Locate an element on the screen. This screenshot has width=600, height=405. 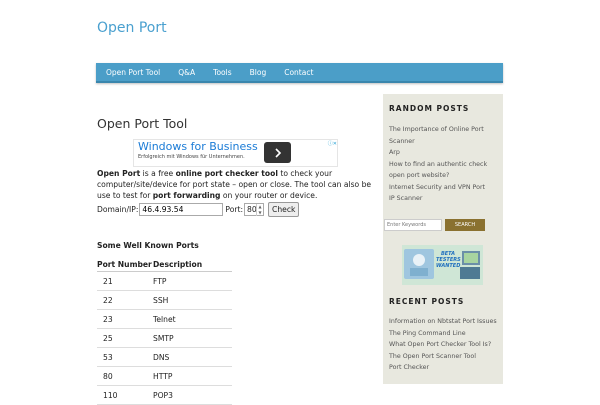
port-number-cell: 110 is located at coordinates (125, 395).